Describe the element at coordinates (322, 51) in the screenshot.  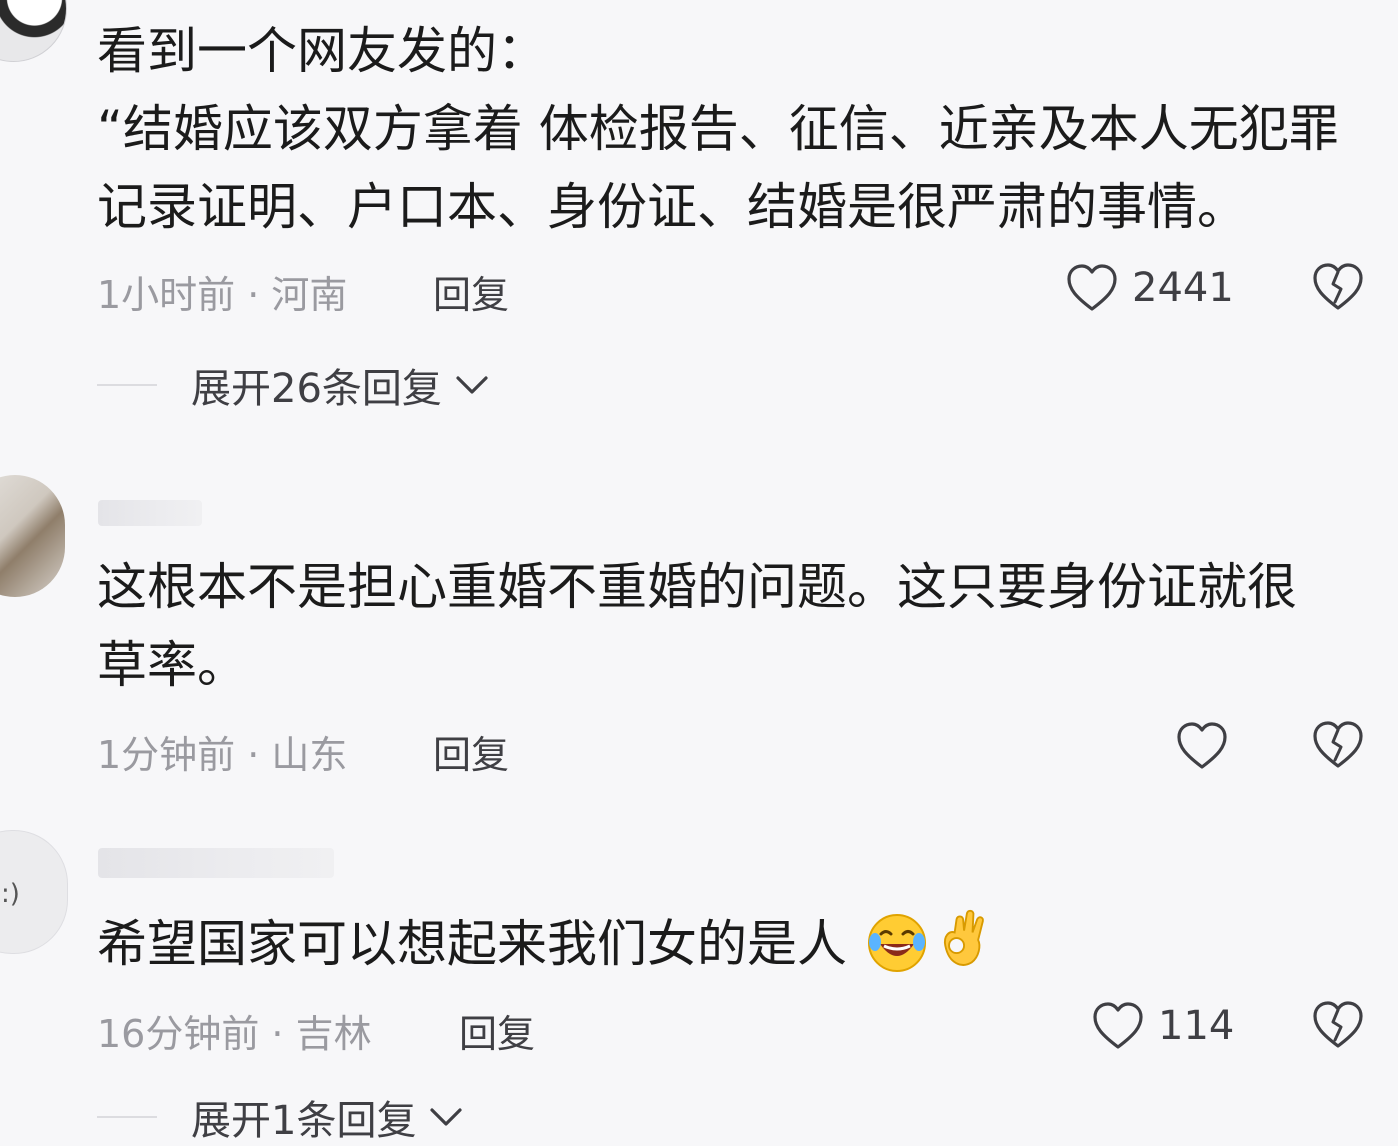
I see `comment-text: 看到一个网友发的：` at that location.